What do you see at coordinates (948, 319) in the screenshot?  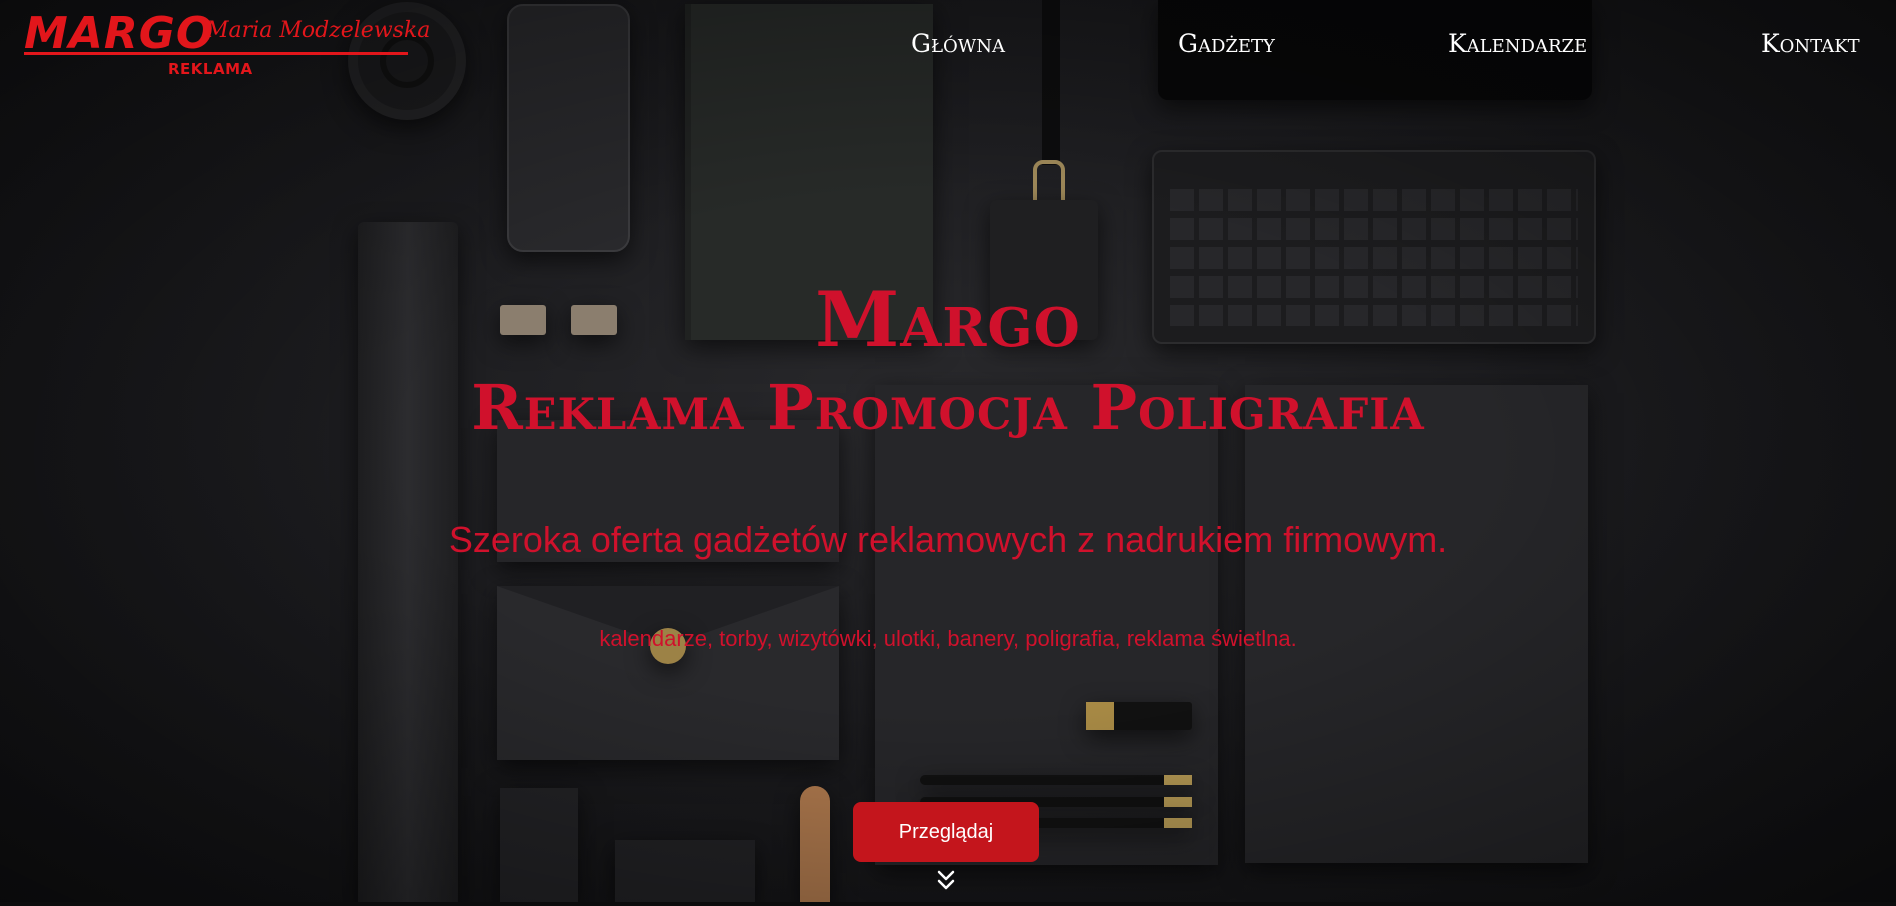 I see `hero-title: Margo` at bounding box center [948, 319].